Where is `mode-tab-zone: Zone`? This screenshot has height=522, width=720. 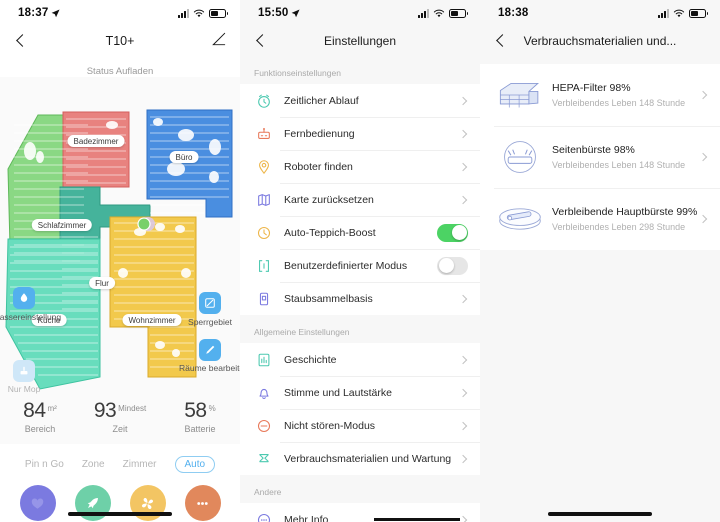
mode-tab-zone: Zone is located at coordinates (93, 464).